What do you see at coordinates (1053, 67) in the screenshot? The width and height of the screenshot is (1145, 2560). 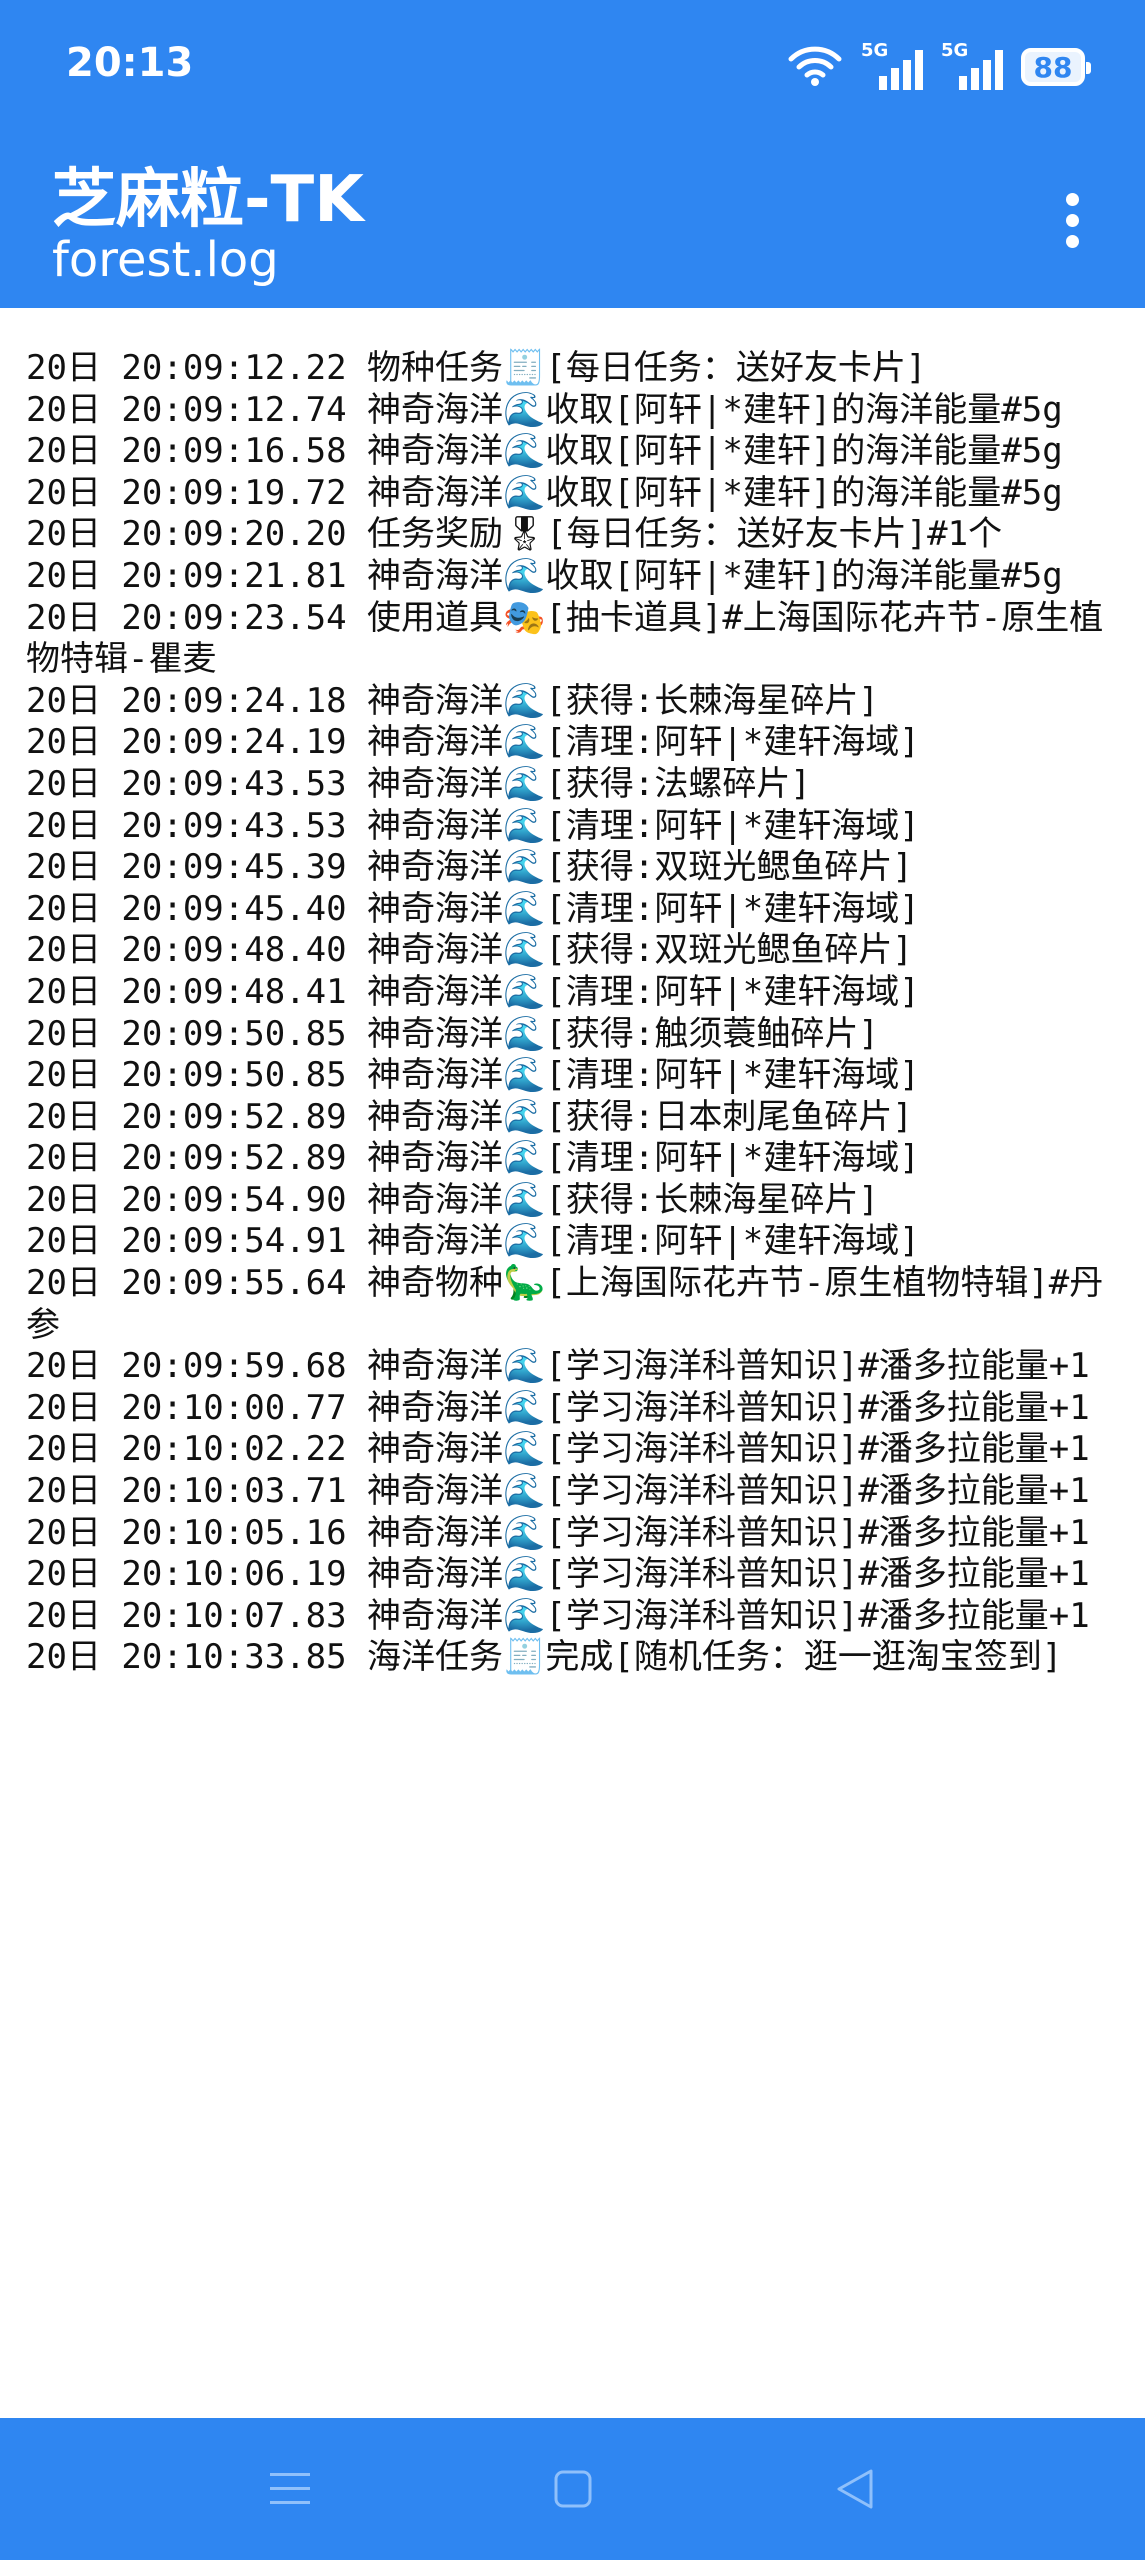 I see `battery-level: 88` at bounding box center [1053, 67].